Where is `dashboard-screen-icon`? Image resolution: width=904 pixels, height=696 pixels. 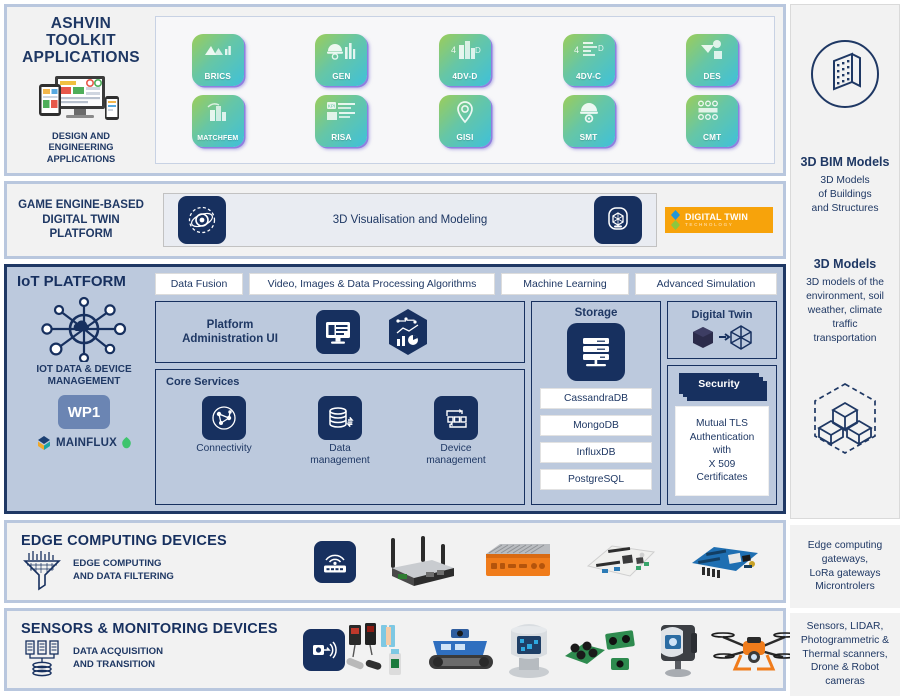 dashboard-screen-icon is located at coordinates (338, 332).